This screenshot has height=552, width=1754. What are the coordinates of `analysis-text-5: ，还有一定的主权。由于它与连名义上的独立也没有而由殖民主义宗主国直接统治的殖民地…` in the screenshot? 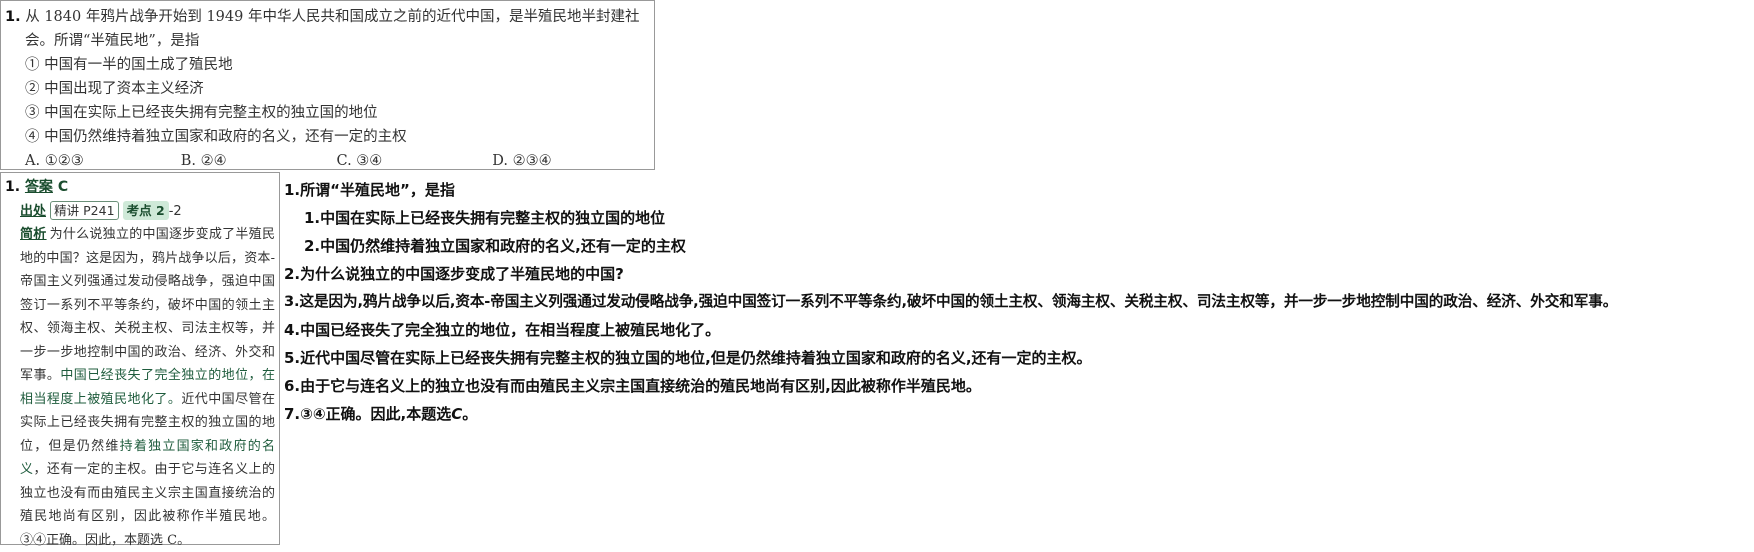 It's located at (147, 505).